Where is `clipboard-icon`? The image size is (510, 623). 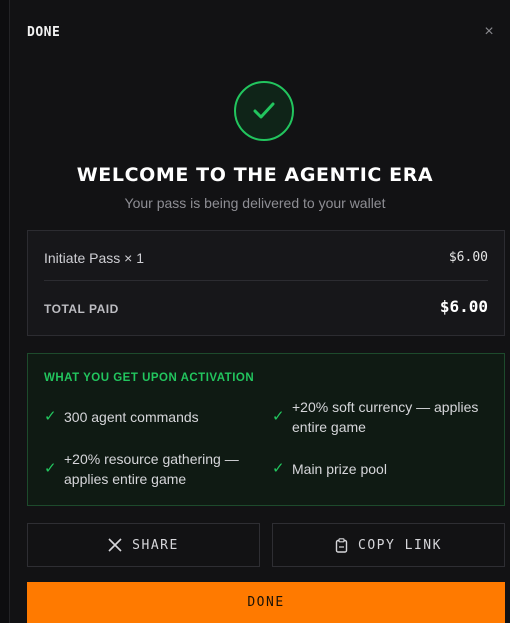 clipboard-icon is located at coordinates (341, 545).